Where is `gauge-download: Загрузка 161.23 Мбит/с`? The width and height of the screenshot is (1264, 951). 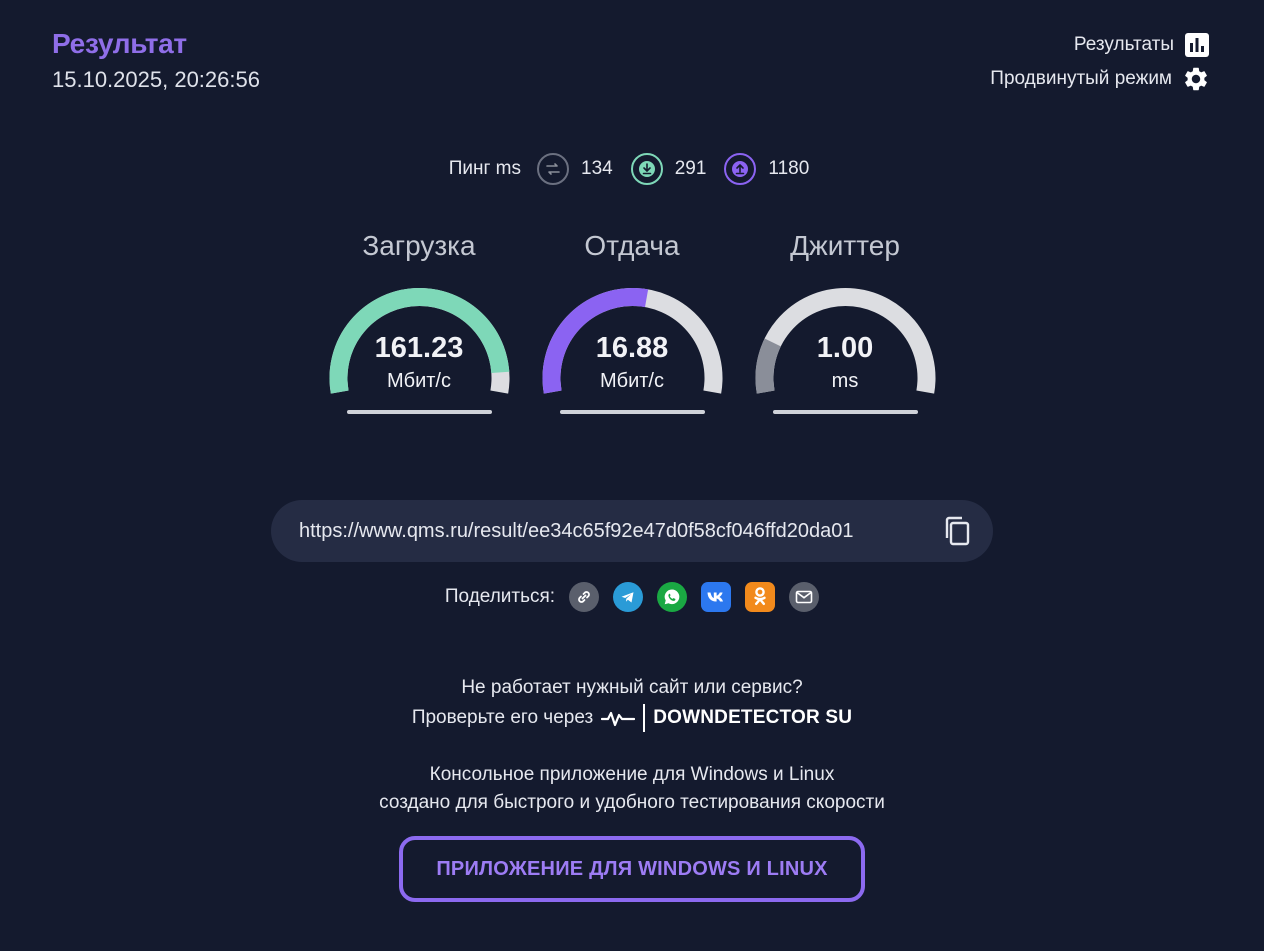 gauge-download: Загрузка 161.23 Мбит/с is located at coordinates (419, 328).